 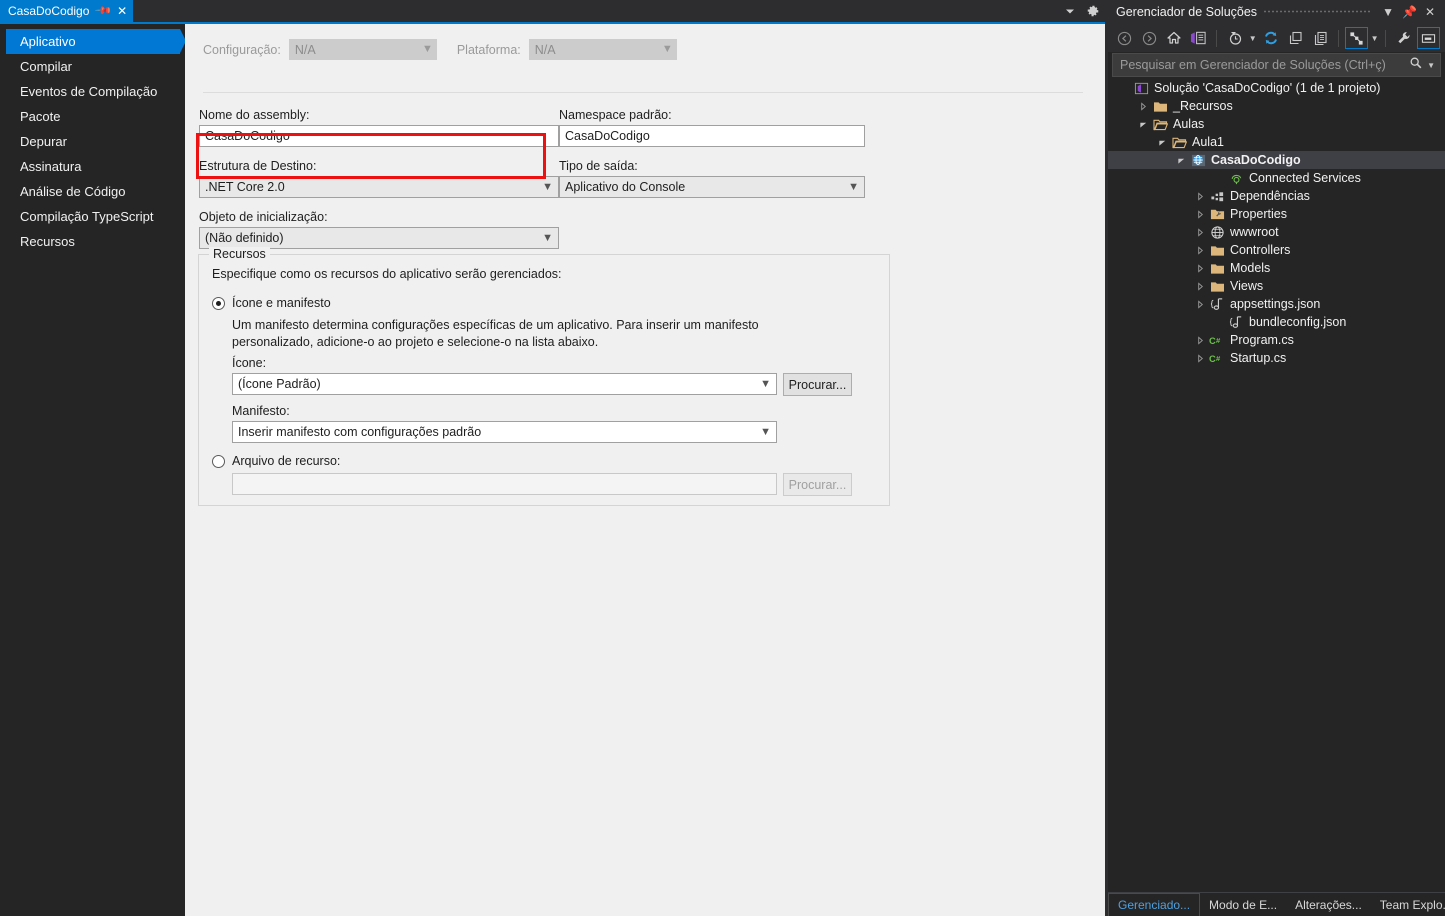 What do you see at coordinates (1212, 358) in the screenshot?
I see `svg-text: C` at bounding box center [1212, 358].